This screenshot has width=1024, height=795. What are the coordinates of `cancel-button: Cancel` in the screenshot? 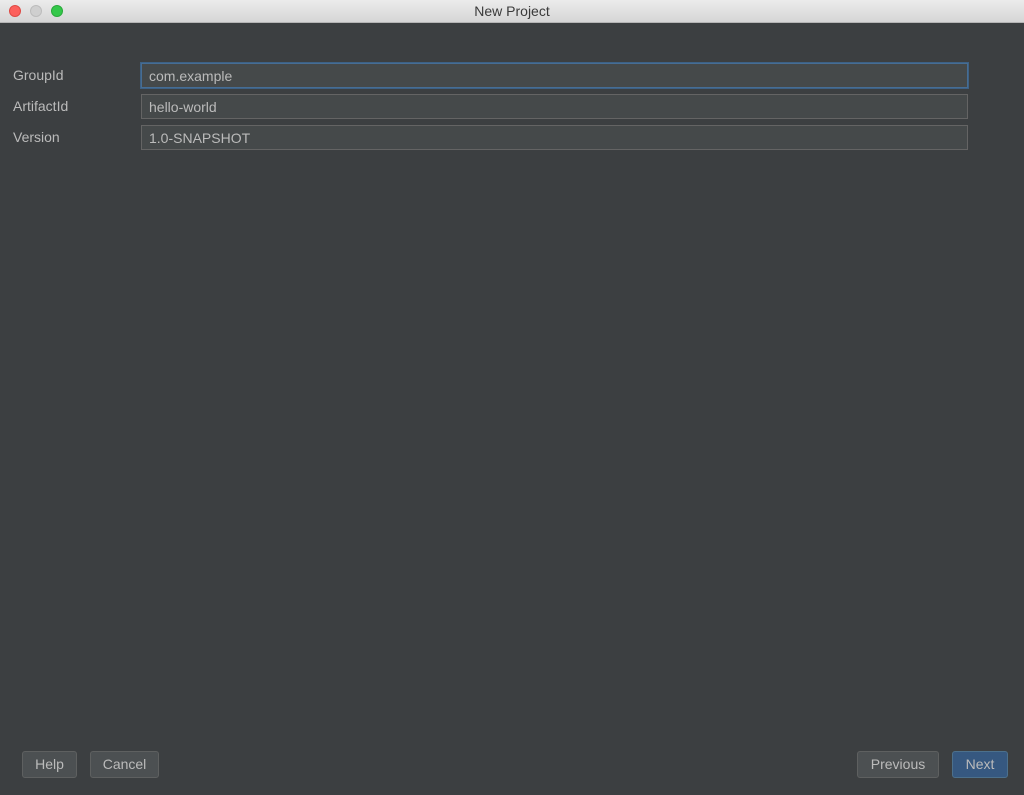 It's located at (124, 764).